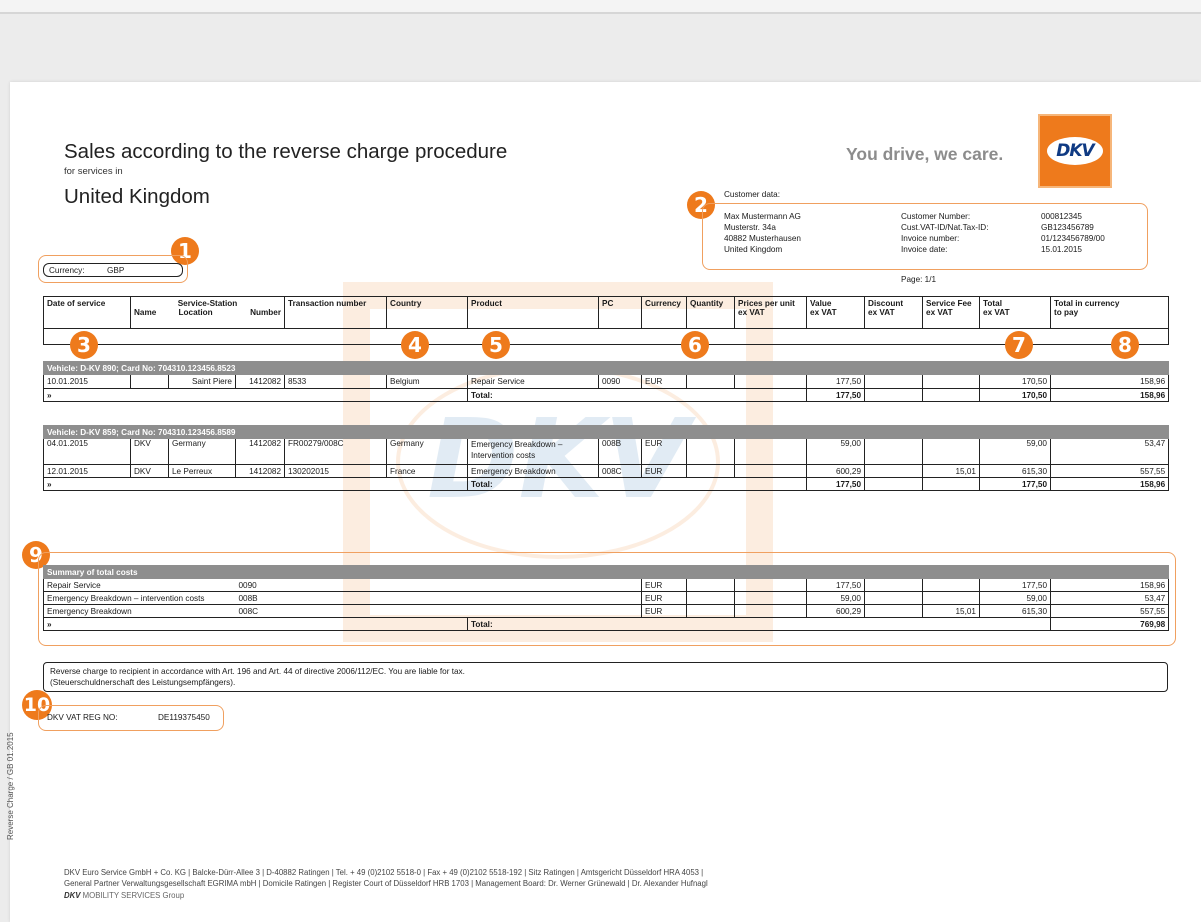 Image resolution: width=1201 pixels, height=922 pixels. I want to click on footer-group: MOBILITY SERVICES Group, so click(133, 895).